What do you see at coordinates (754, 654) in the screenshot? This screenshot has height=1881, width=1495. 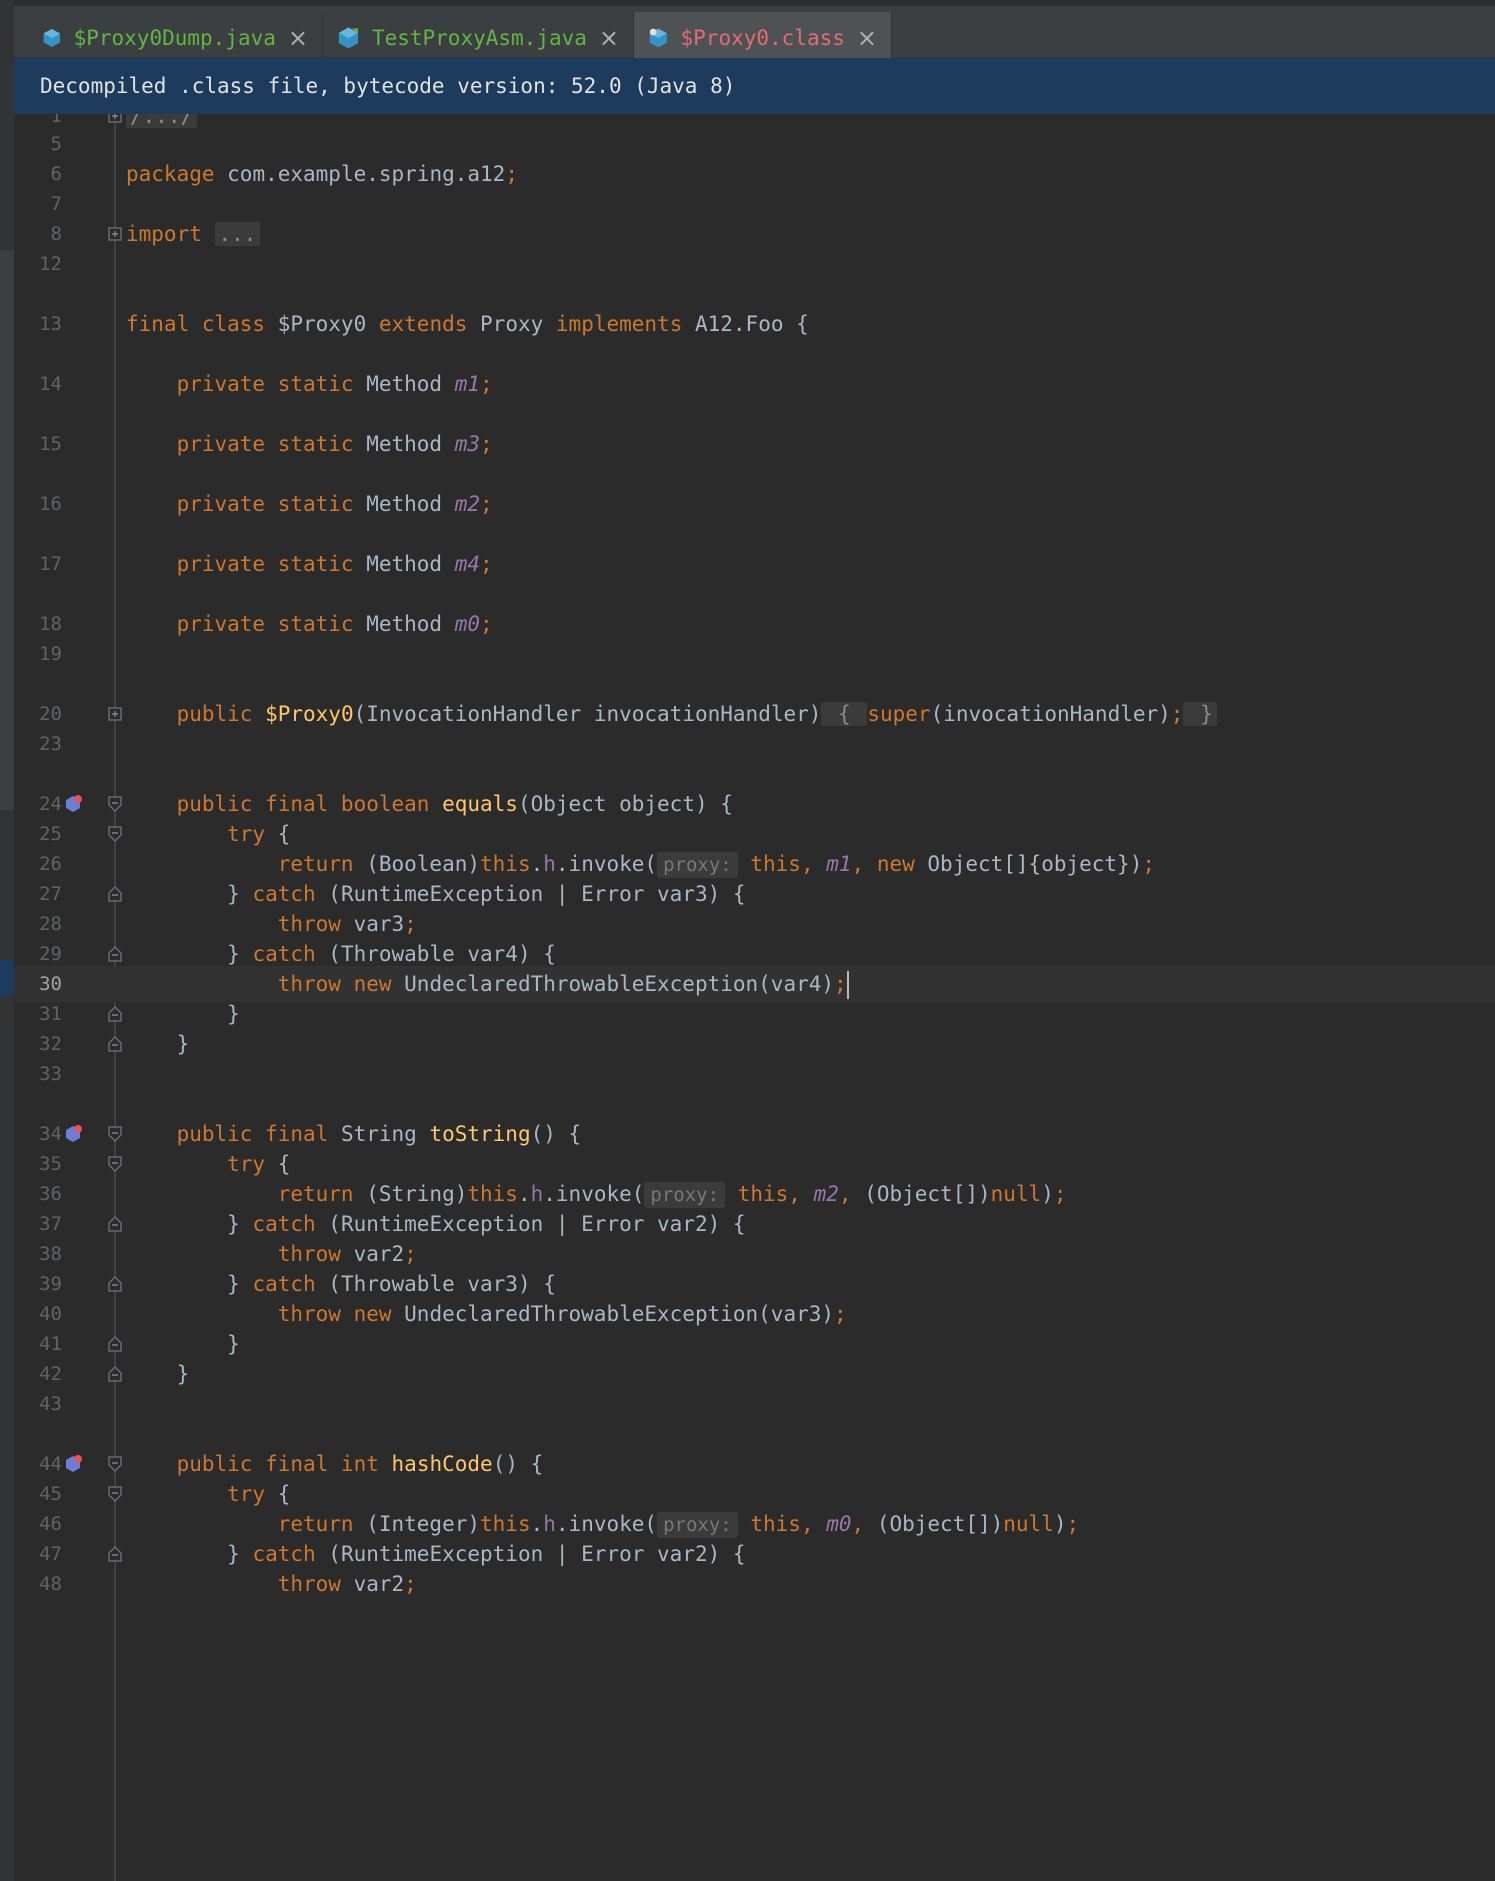 I see `code-line: 19` at bounding box center [754, 654].